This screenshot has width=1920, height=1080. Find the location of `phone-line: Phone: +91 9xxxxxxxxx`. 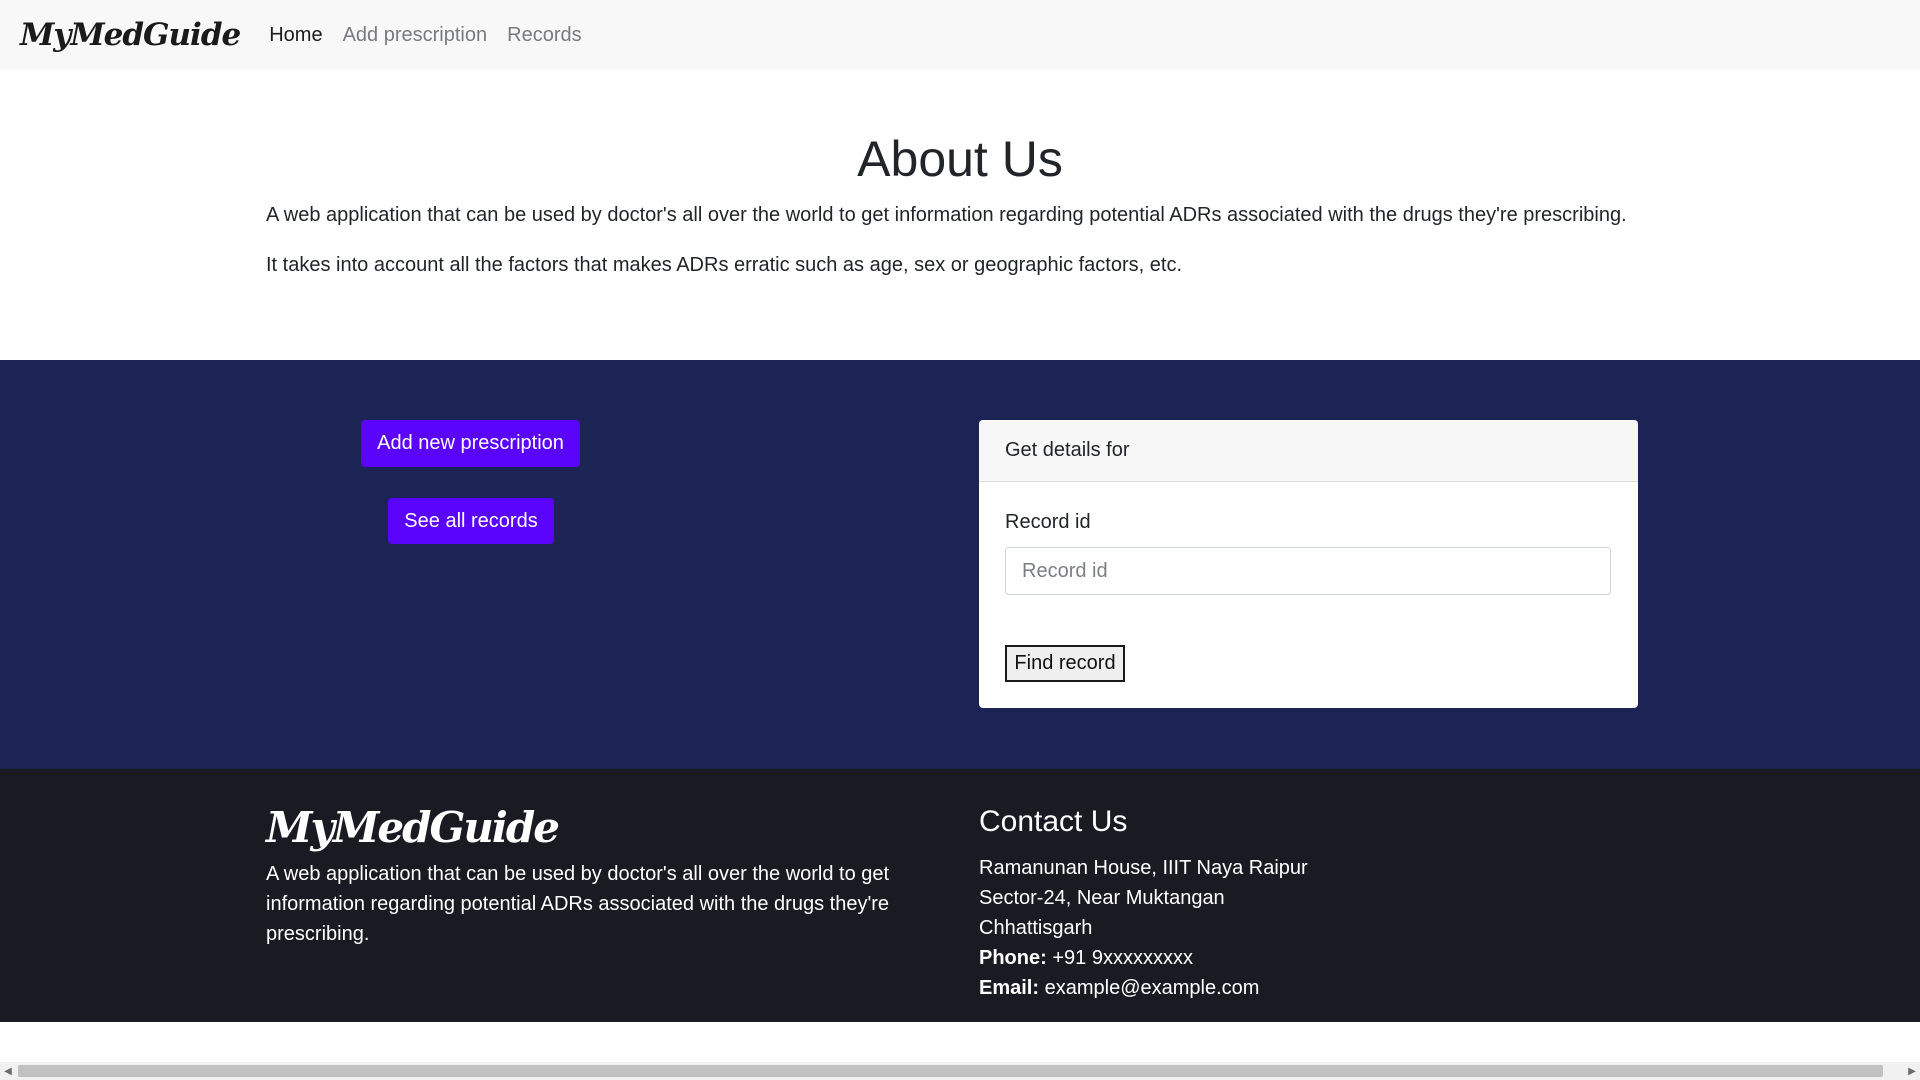

phone-line: Phone: +91 9xxxxxxxxx is located at coordinates (1143, 958).